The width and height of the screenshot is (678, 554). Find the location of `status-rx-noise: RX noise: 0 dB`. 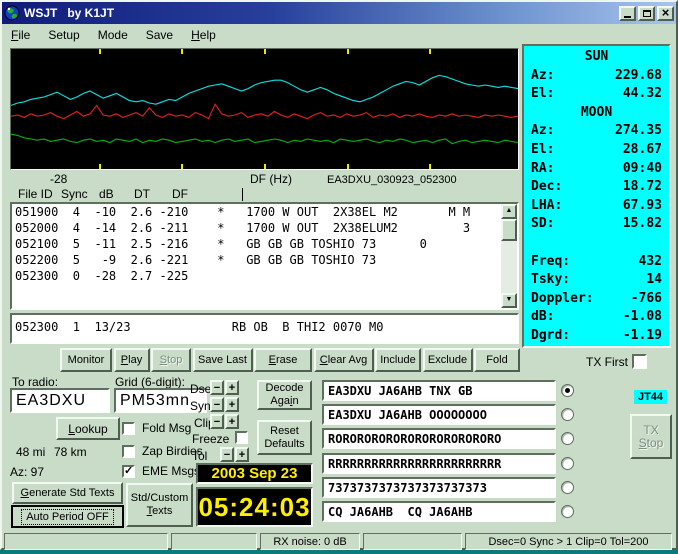

status-rx-noise: RX noise: 0 dB is located at coordinates (310, 541).